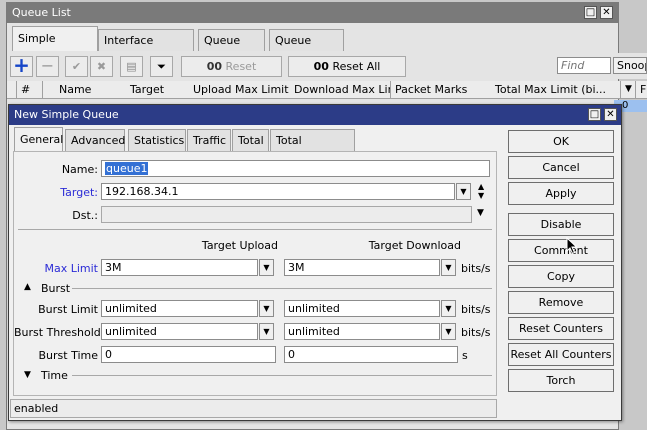 The image size is (647, 430). What do you see at coordinates (56, 288) in the screenshot?
I see `burst-section-label: Burst` at bounding box center [56, 288].